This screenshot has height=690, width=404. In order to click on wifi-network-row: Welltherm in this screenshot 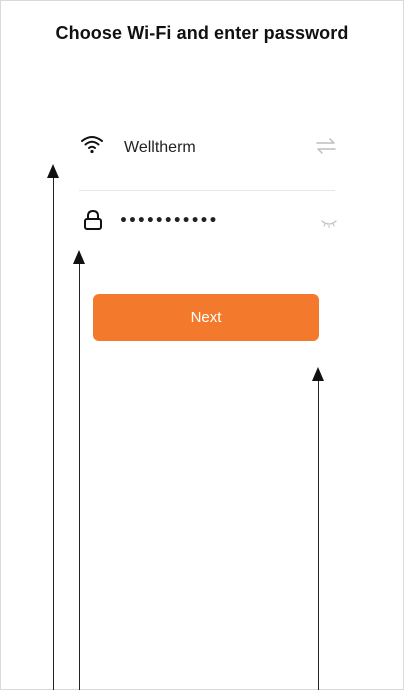, I will do `click(208, 149)`.